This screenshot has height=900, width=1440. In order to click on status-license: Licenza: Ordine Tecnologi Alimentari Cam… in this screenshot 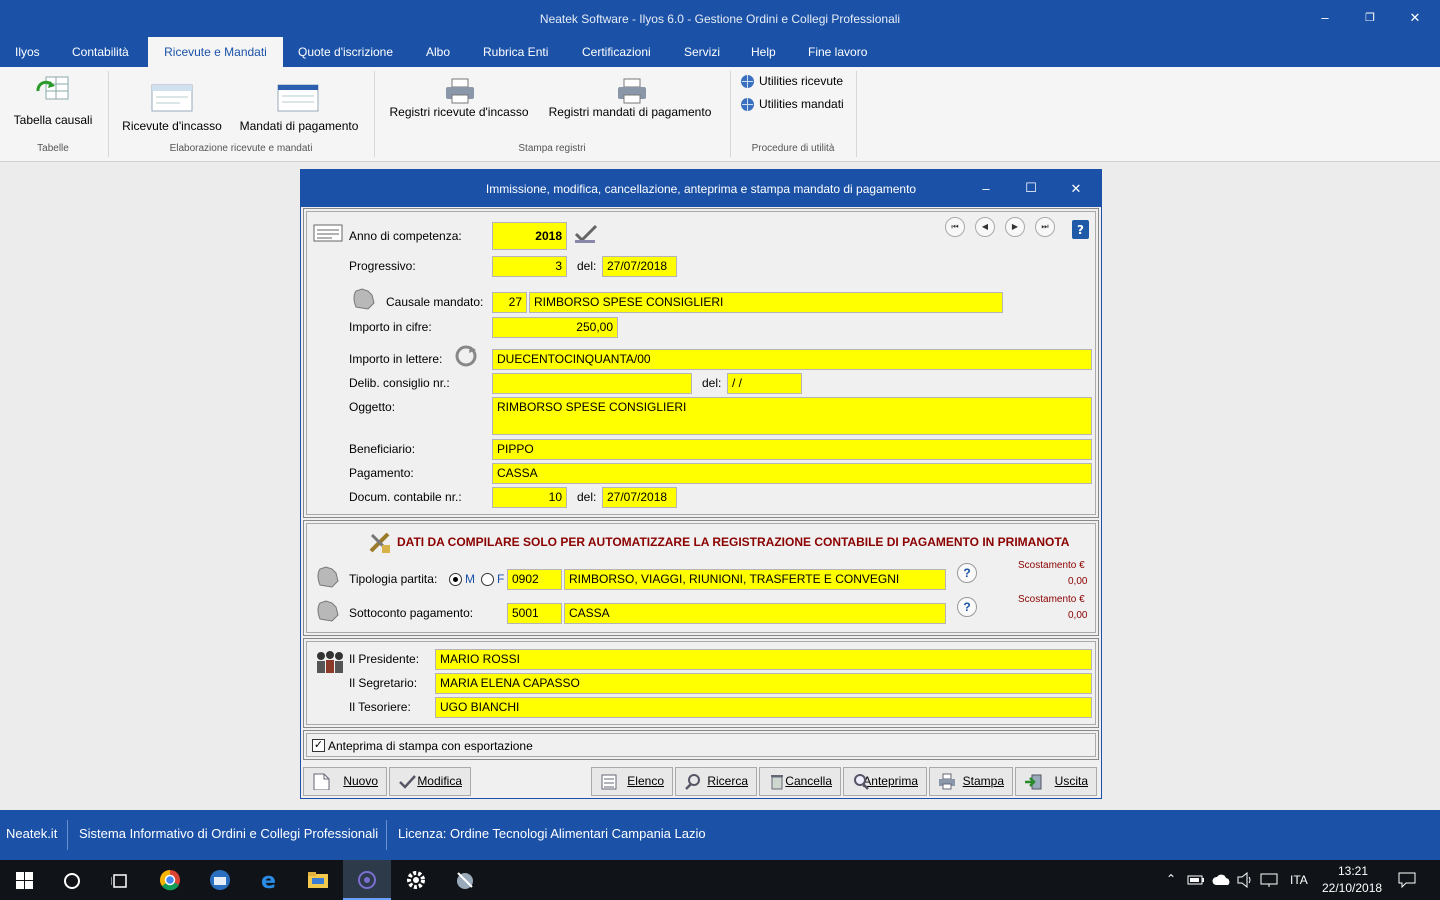, I will do `click(552, 833)`.